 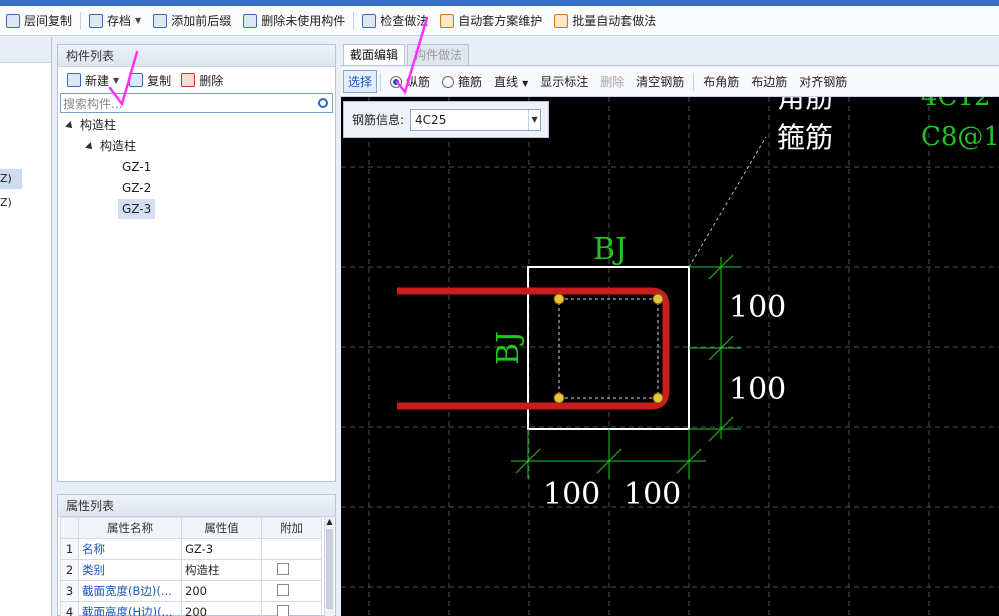 I want to click on property-scrollbar: ▲, so click(x=329, y=566).